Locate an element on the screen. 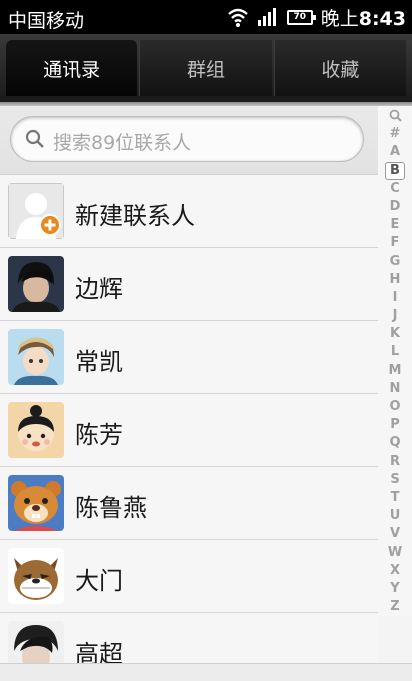 The image size is (412, 681). contact-name: 陈鲁燕 is located at coordinates (111, 508).